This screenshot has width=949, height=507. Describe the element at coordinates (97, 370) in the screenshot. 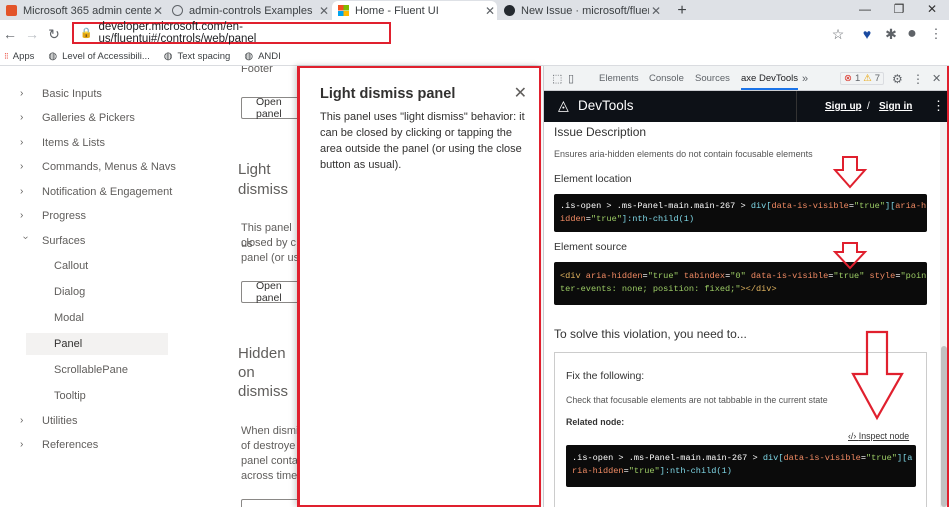

I see `nav-item-scrollablepane: ScrollablePane` at that location.